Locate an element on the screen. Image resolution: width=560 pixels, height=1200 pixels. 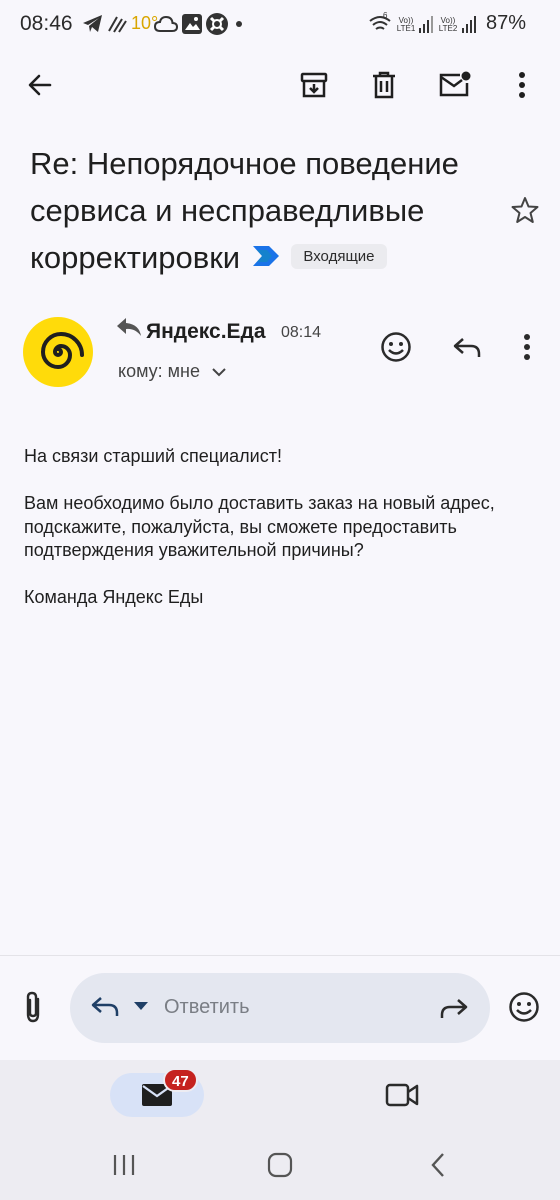
bottom-navigation is located at coordinates (280, 1100).